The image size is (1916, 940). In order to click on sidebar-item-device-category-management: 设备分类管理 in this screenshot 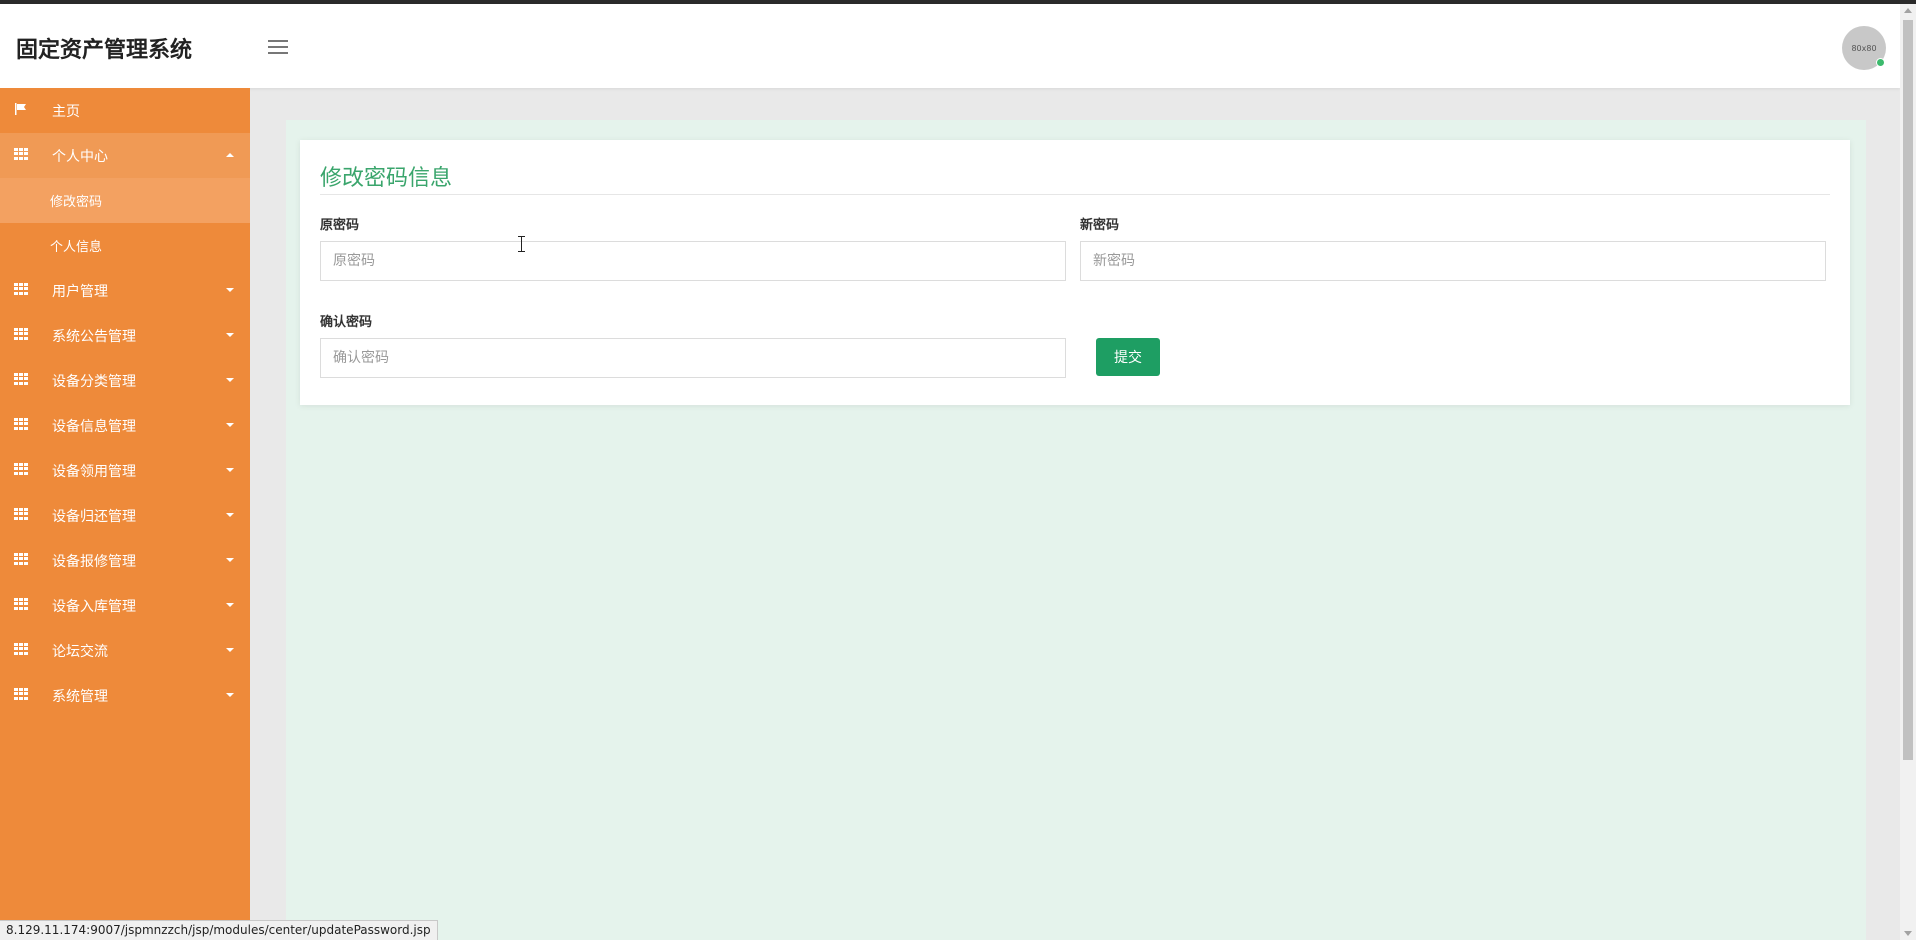, I will do `click(125, 380)`.